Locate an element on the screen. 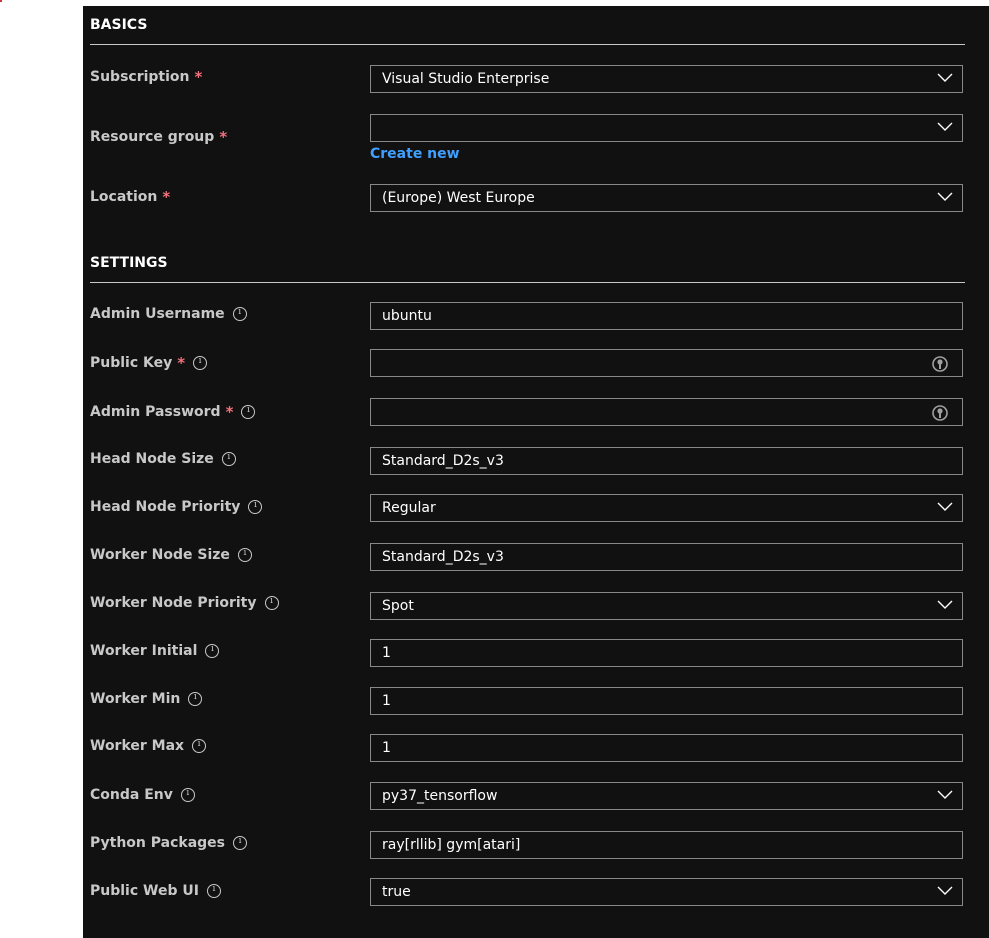 The image size is (989, 938). admin-password-input is located at coordinates (666, 412).